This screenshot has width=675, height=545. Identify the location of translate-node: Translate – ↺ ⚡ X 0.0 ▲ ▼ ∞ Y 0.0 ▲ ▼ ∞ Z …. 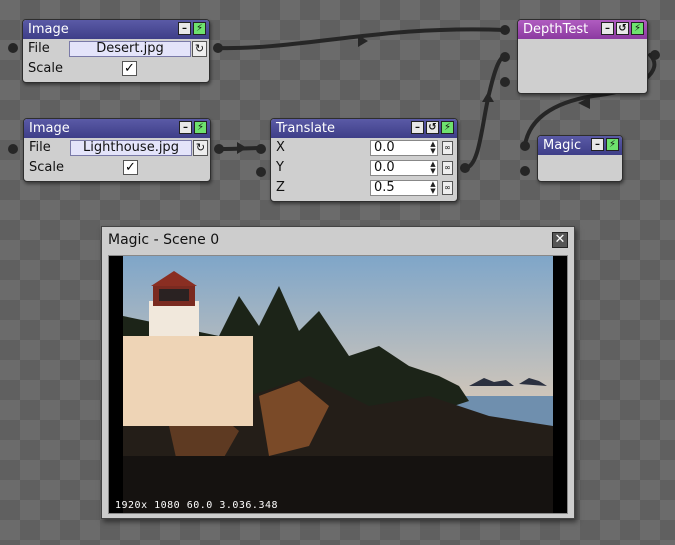
(364, 160).